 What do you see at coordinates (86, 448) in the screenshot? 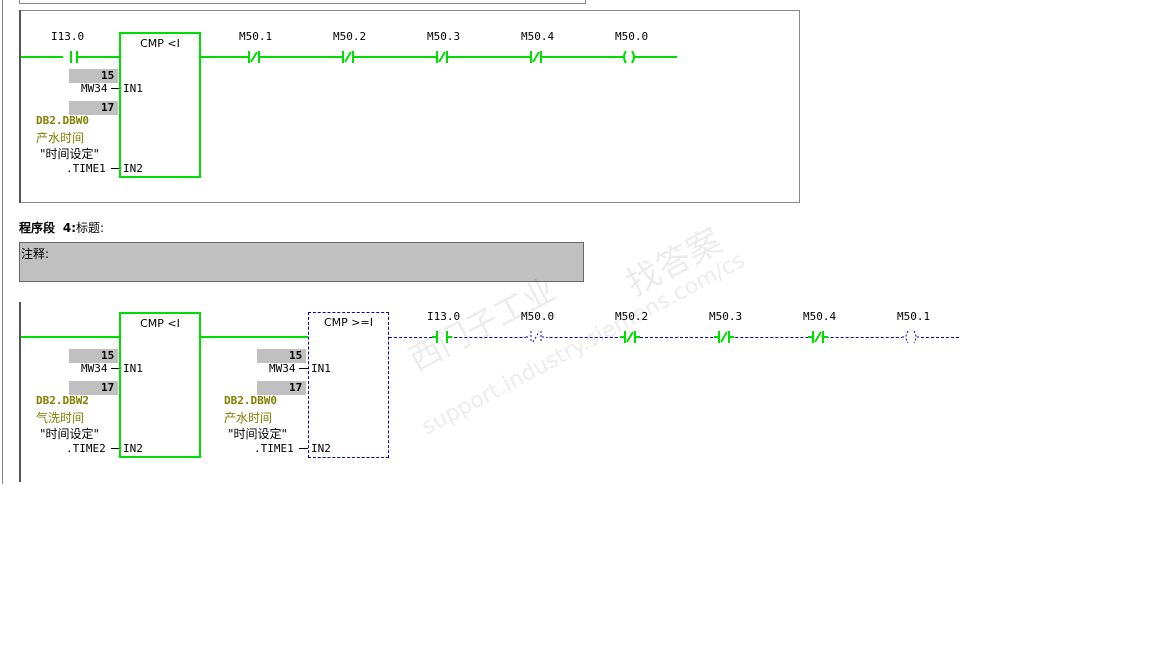
I see `in2-member: .TIME2` at bounding box center [86, 448].